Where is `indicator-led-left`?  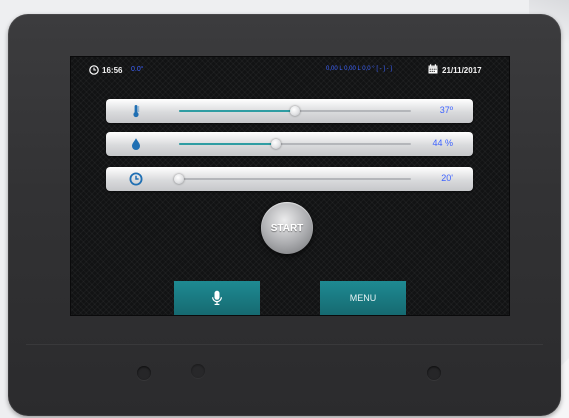
indicator-led-left is located at coordinates (144, 373).